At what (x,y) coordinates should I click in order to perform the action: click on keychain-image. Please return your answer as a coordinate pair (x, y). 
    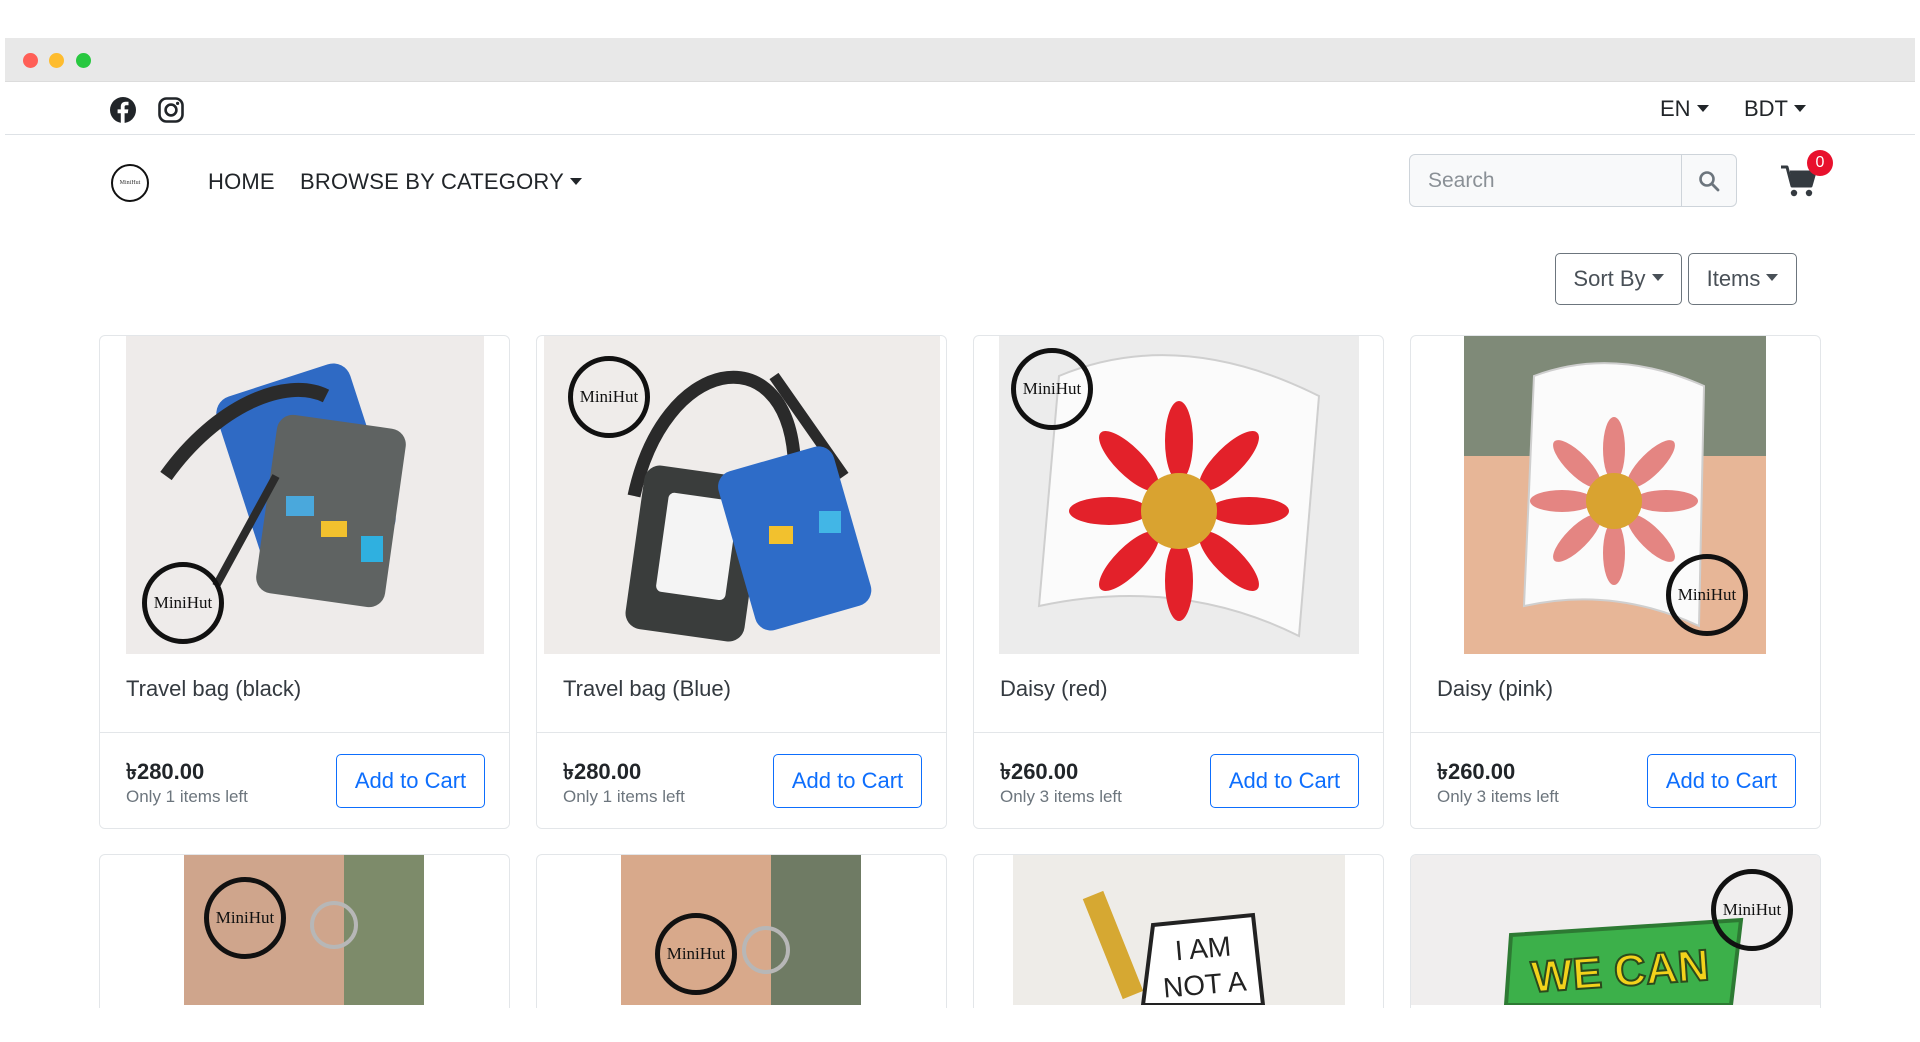
    Looking at the image, I should click on (741, 930).